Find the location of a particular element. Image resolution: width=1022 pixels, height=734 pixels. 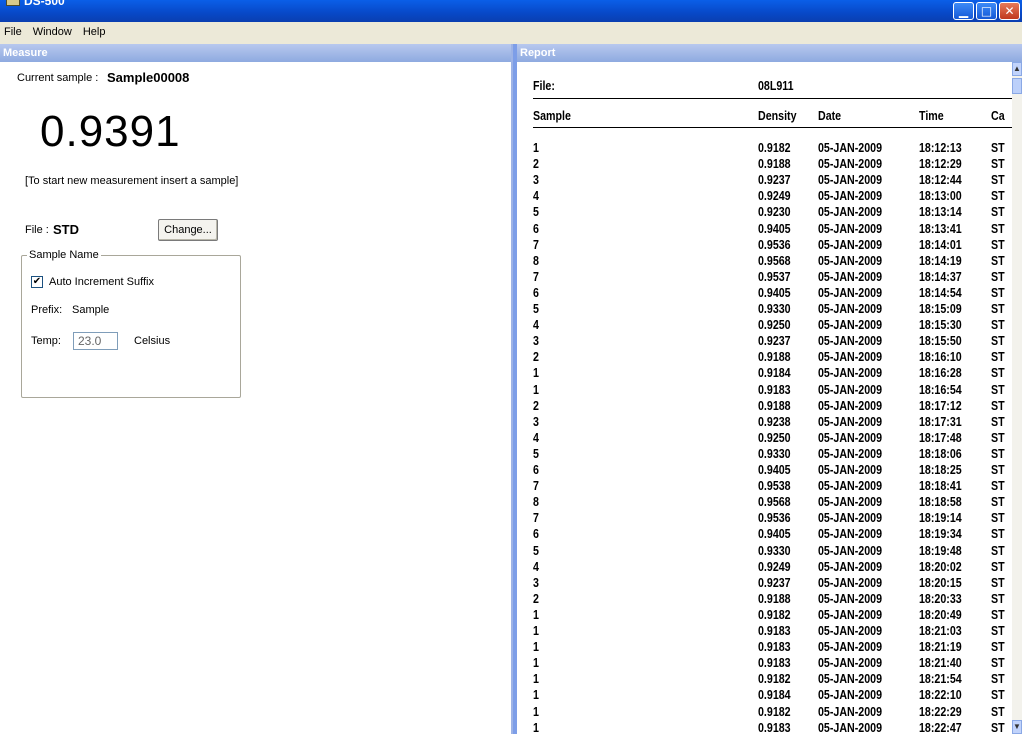

row-density: 0.9405 is located at coordinates (774, 534).